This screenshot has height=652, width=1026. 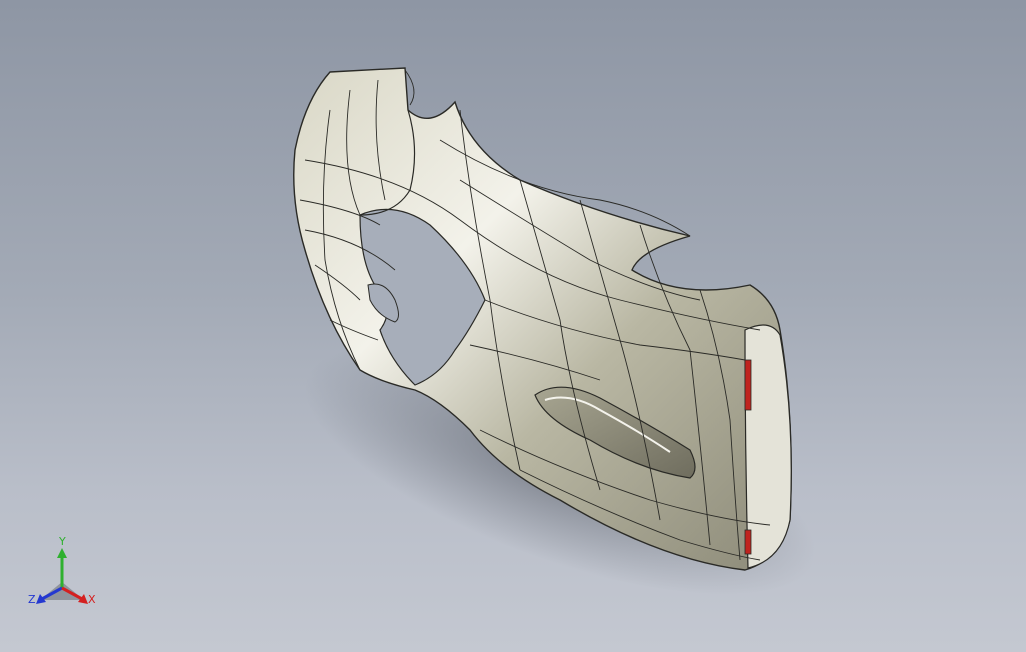 What do you see at coordinates (748, 542) in the screenshot?
I see `red-light-lower` at bounding box center [748, 542].